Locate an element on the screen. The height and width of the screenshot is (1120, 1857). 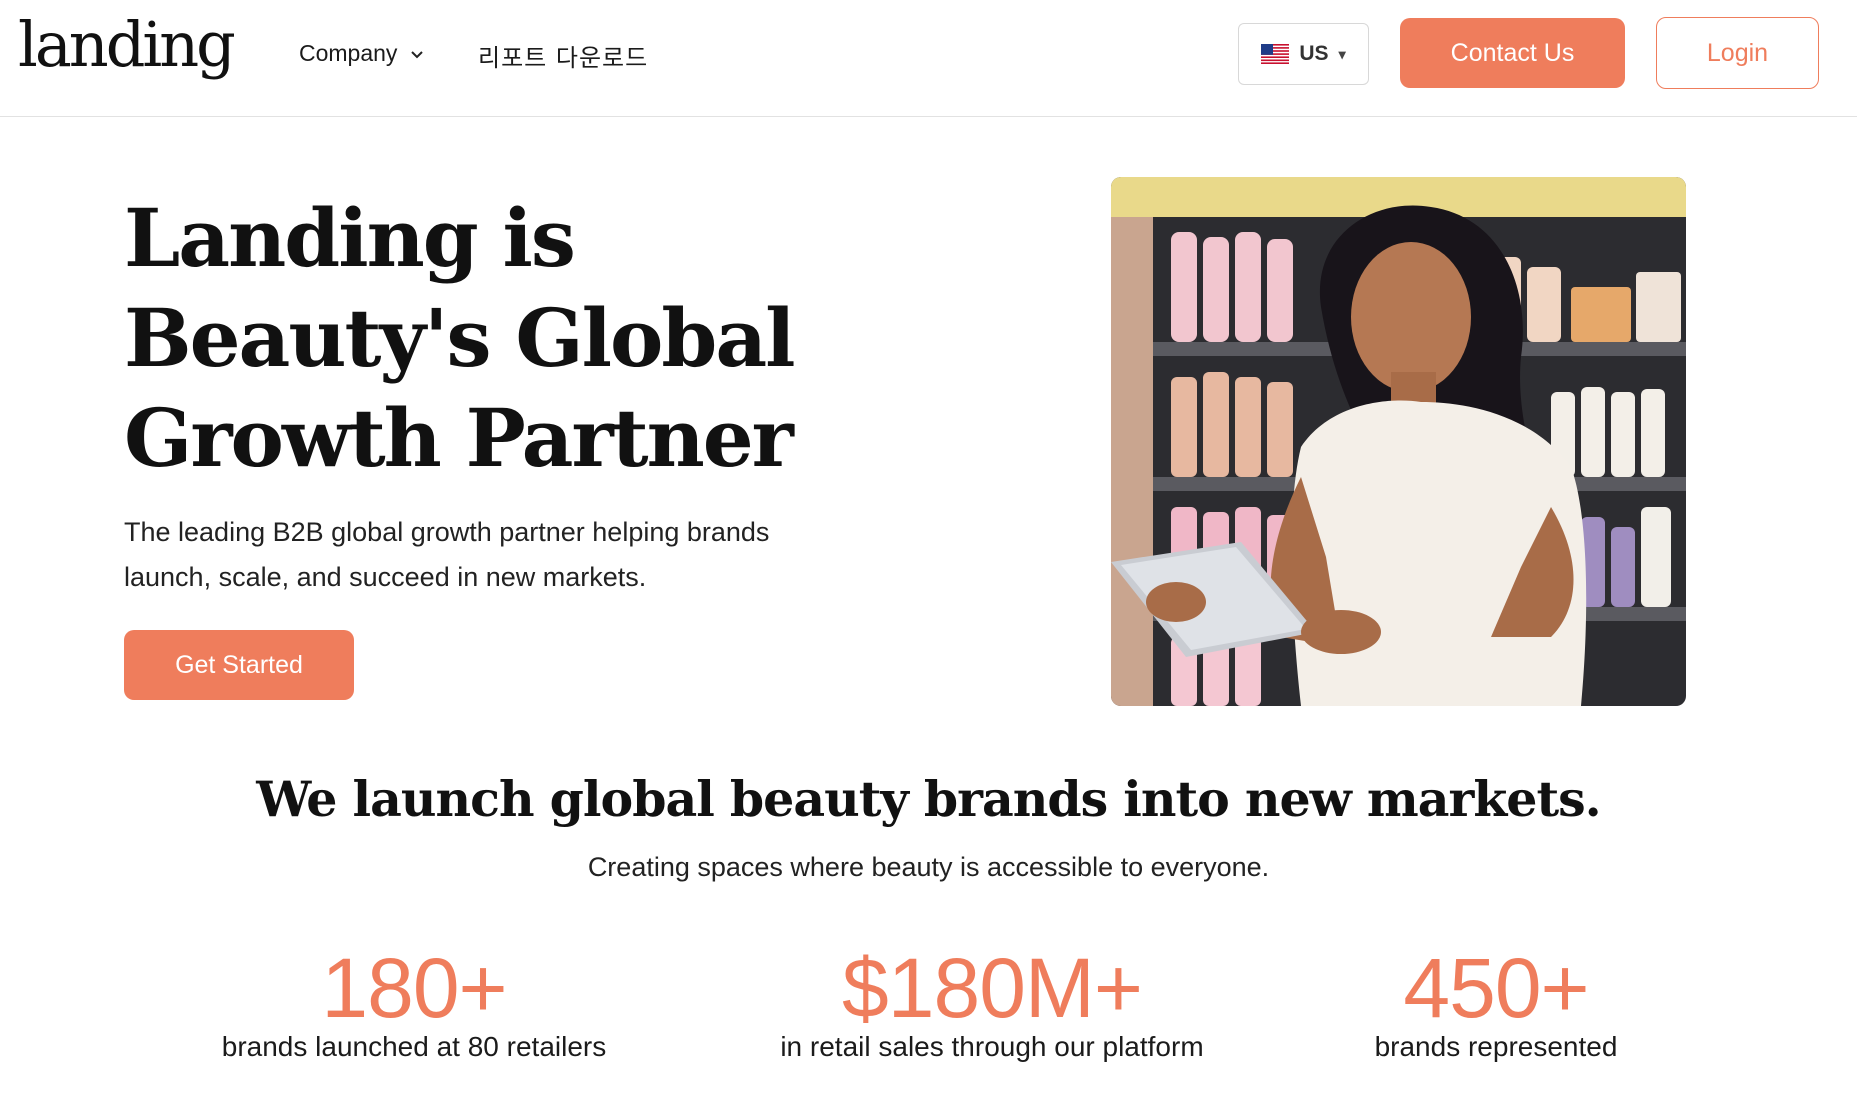
login-button: Login is located at coordinates (1737, 53).